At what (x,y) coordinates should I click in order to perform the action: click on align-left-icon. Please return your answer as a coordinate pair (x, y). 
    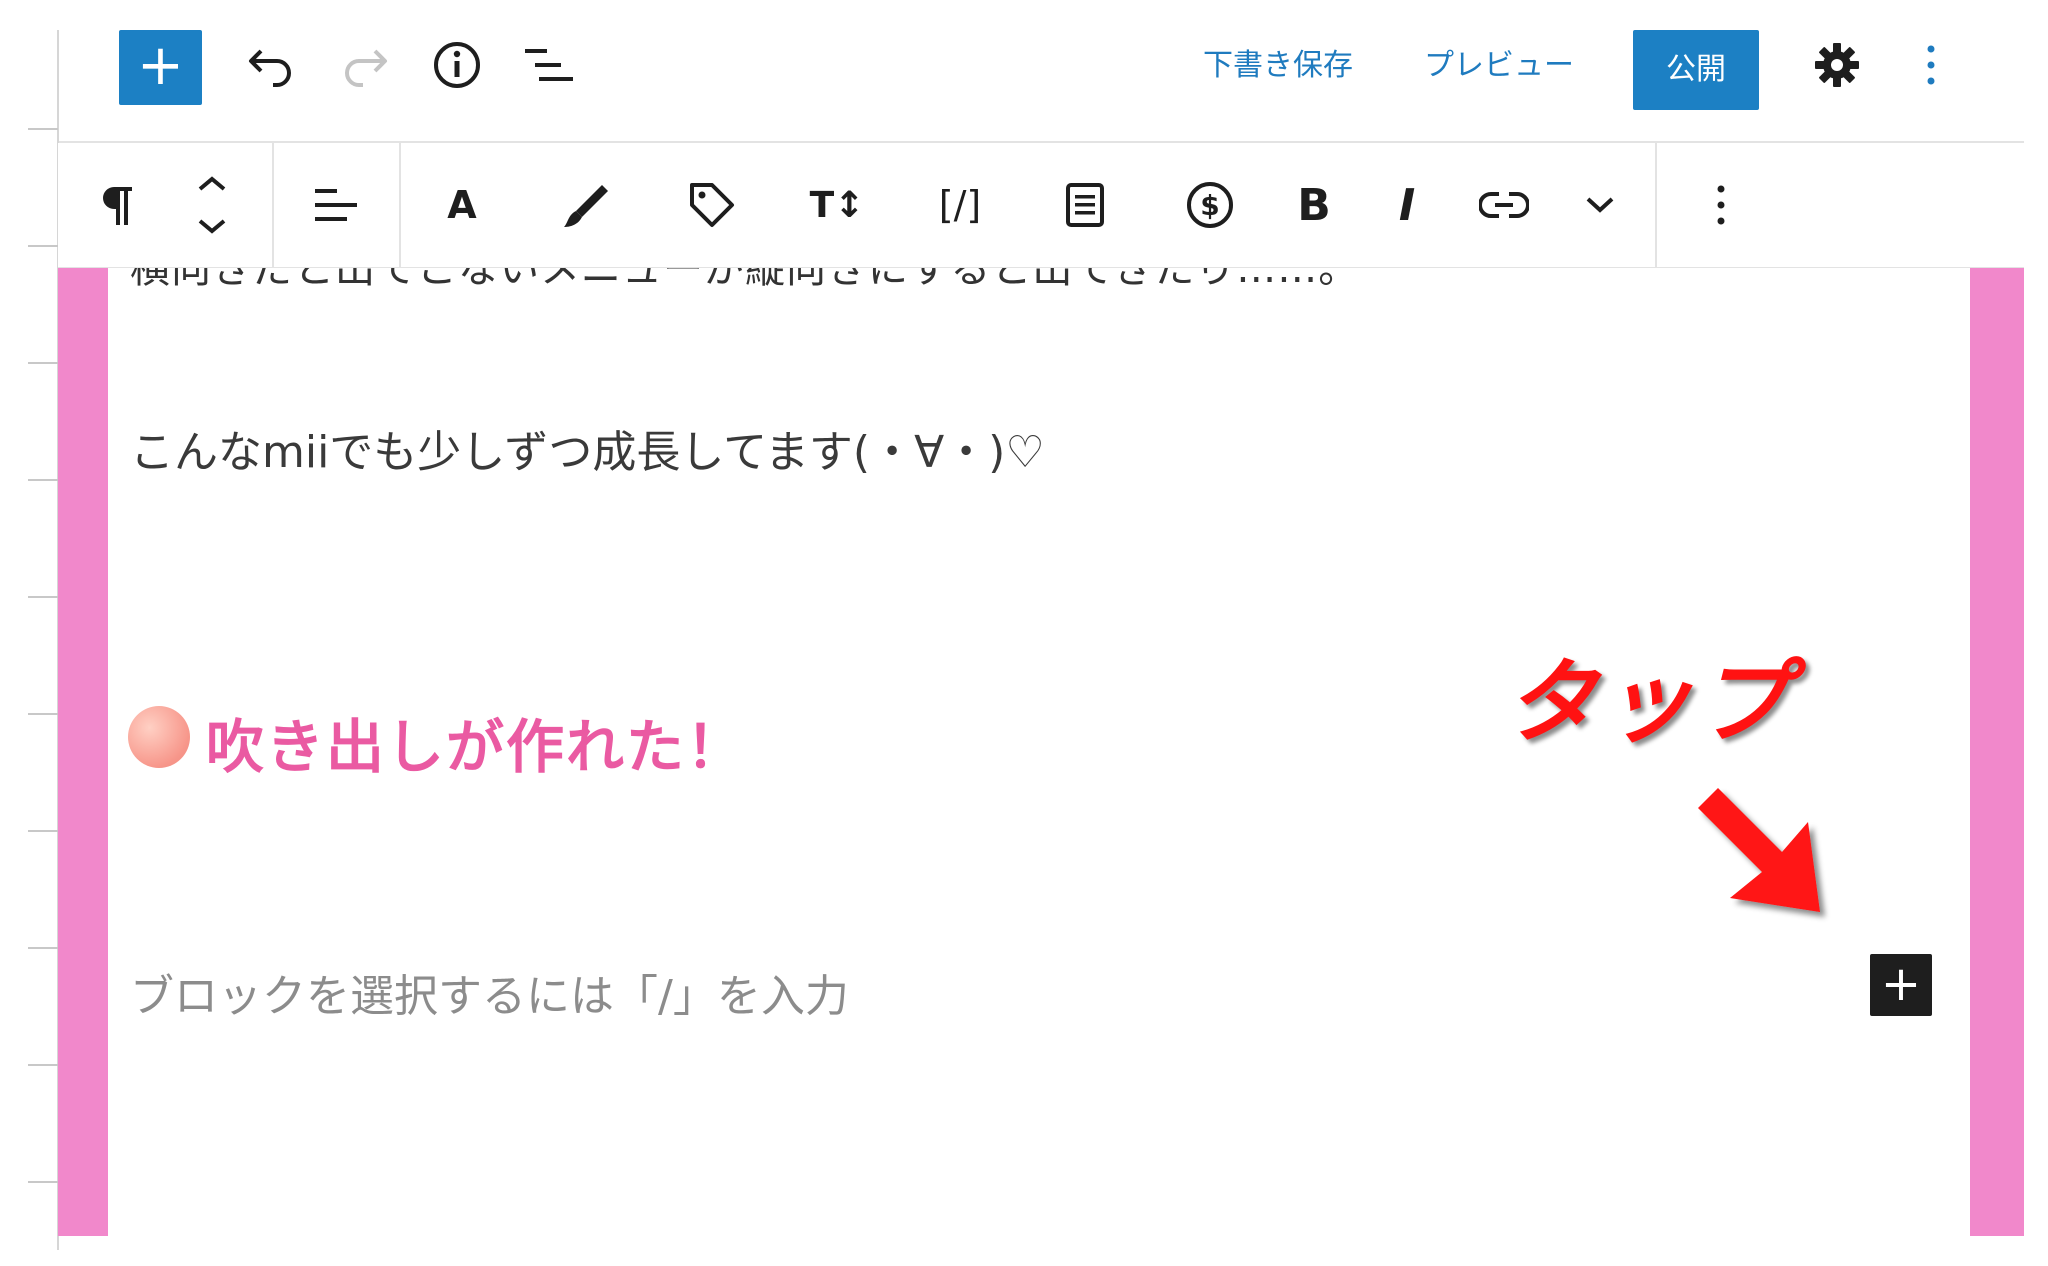
    Looking at the image, I should click on (336, 205).